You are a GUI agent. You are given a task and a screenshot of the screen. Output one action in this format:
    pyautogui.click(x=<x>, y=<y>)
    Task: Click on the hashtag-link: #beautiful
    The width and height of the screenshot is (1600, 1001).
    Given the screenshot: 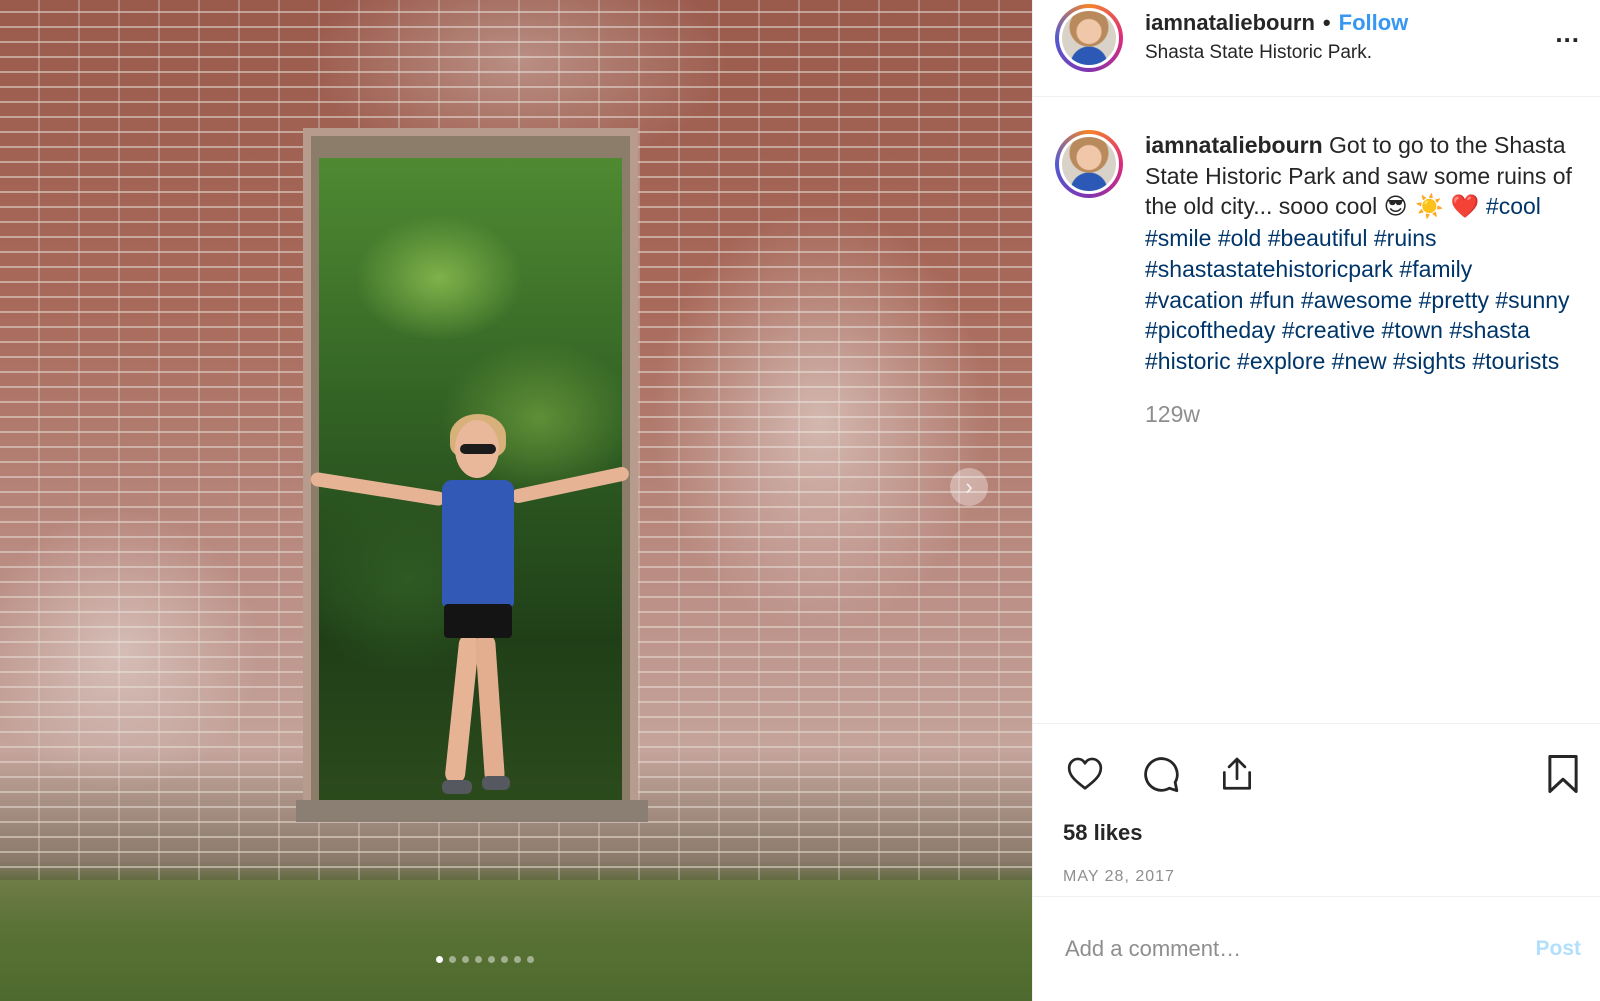 What is the action you would take?
    pyautogui.click(x=1318, y=238)
    